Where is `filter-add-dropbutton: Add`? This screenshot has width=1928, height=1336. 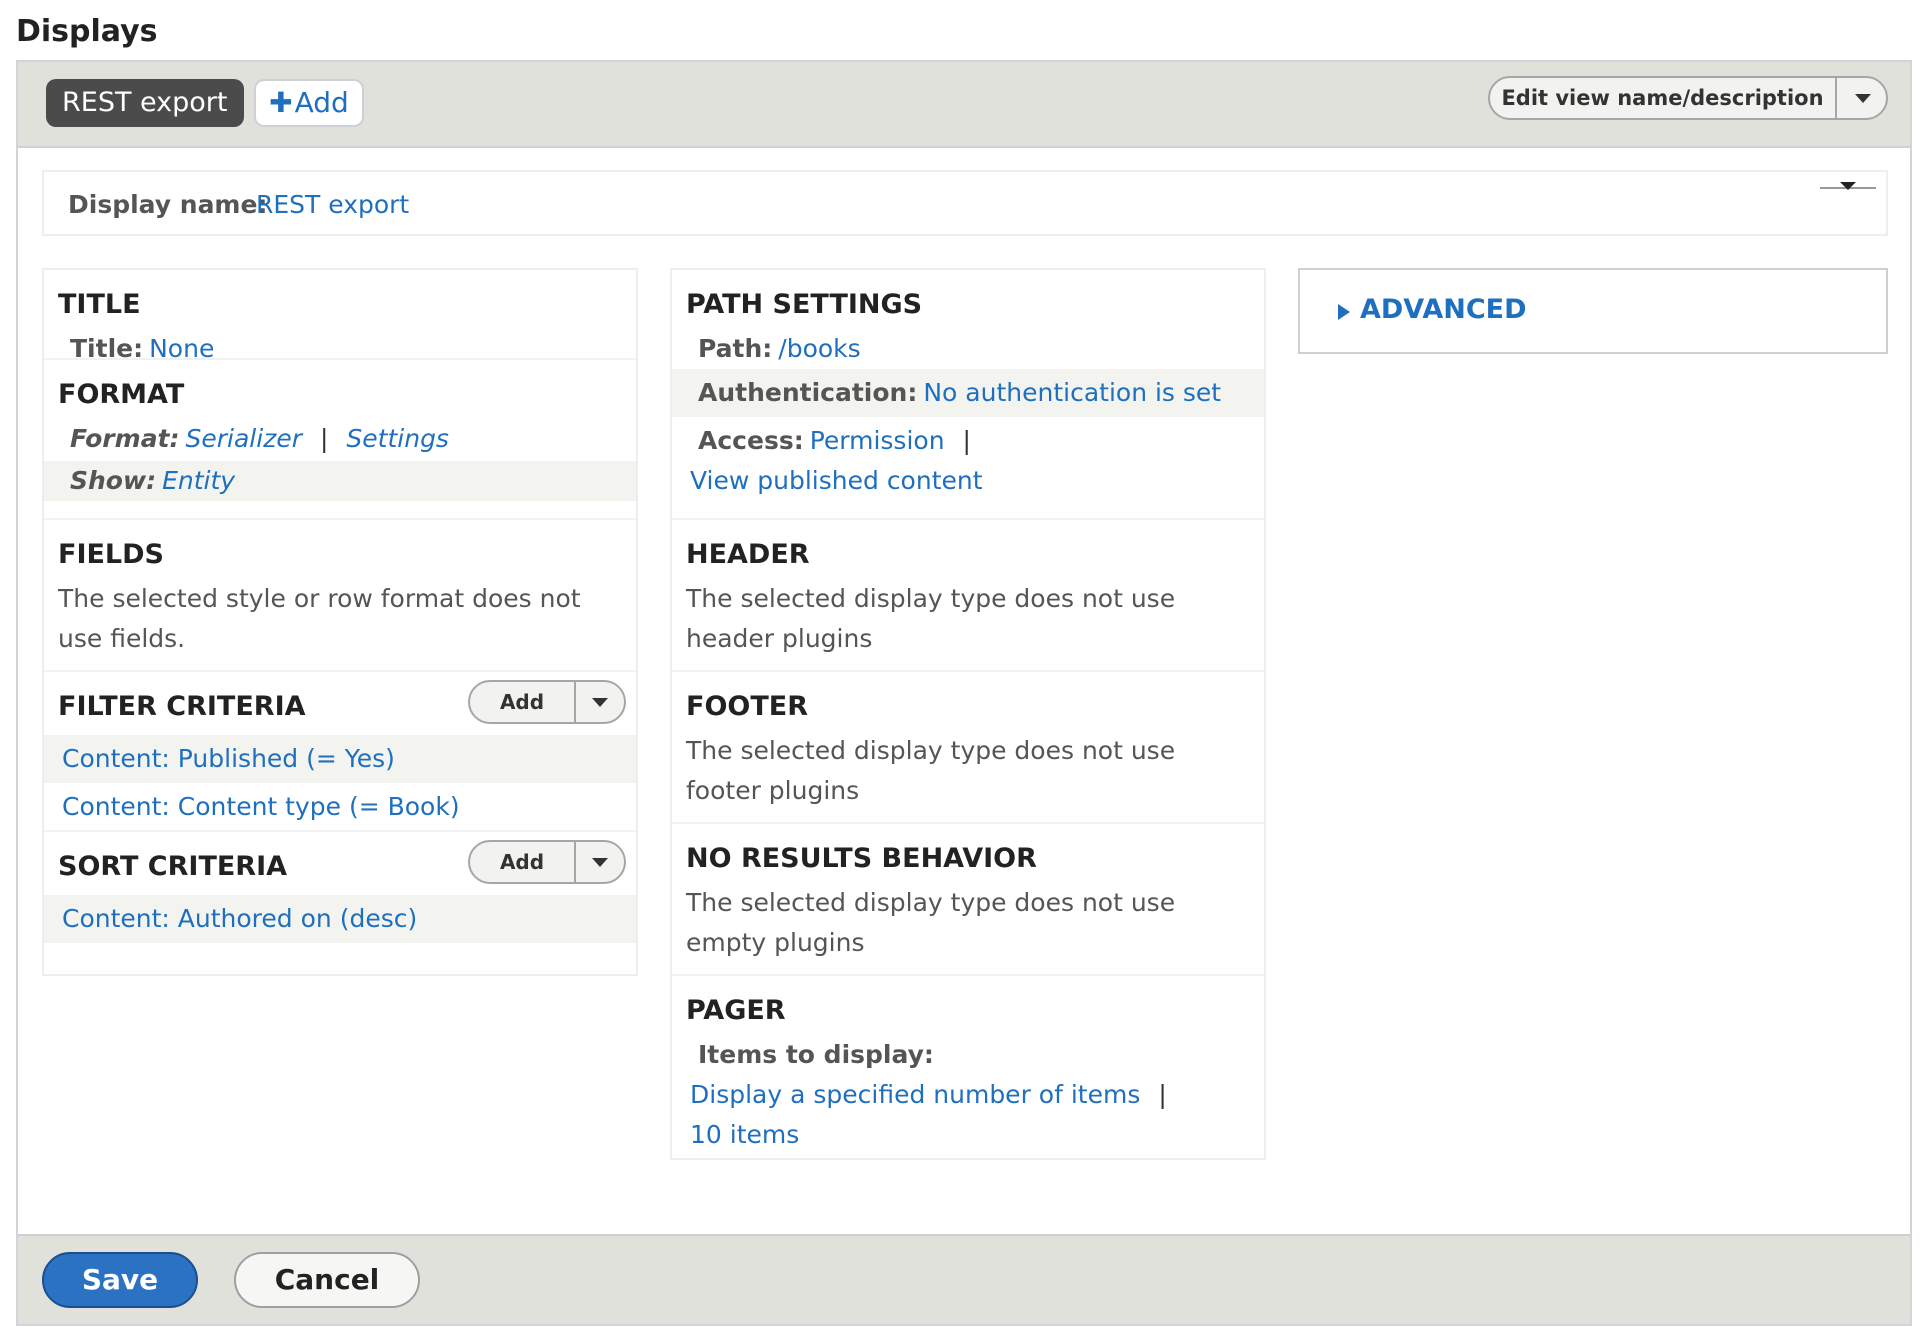
filter-add-dropbutton: Add is located at coordinates (547, 702).